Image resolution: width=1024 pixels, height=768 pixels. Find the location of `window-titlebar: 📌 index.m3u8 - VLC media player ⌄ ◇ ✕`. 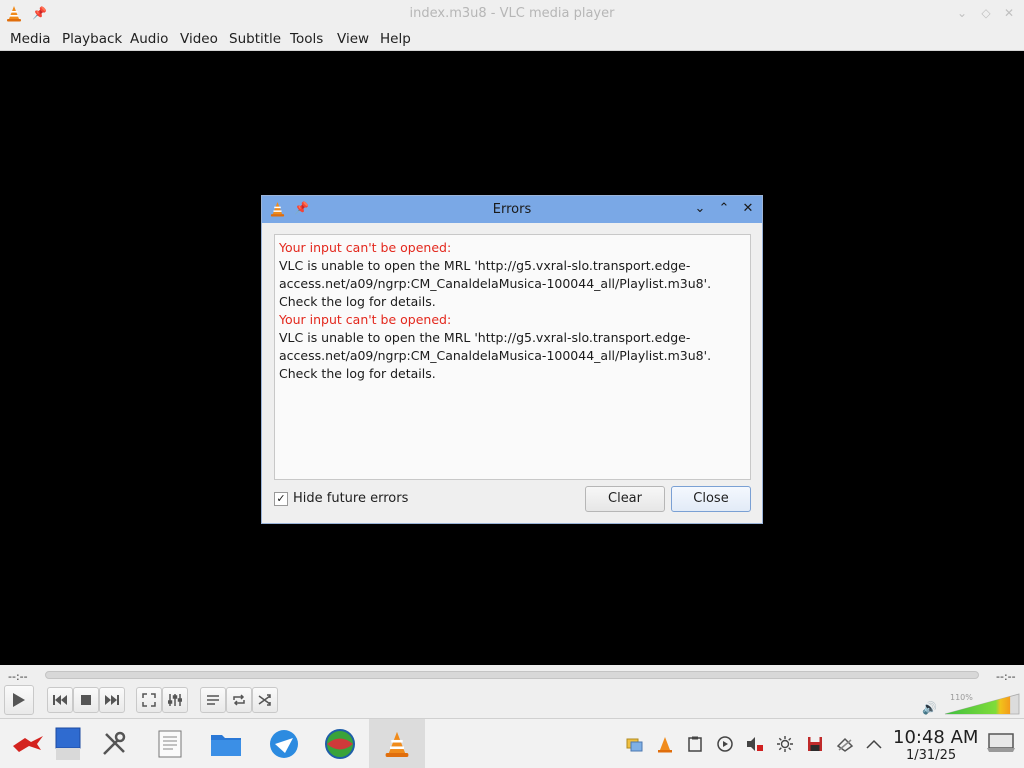

window-titlebar: 📌 index.m3u8 - VLC media player ⌄ ◇ ✕ is located at coordinates (512, 14).